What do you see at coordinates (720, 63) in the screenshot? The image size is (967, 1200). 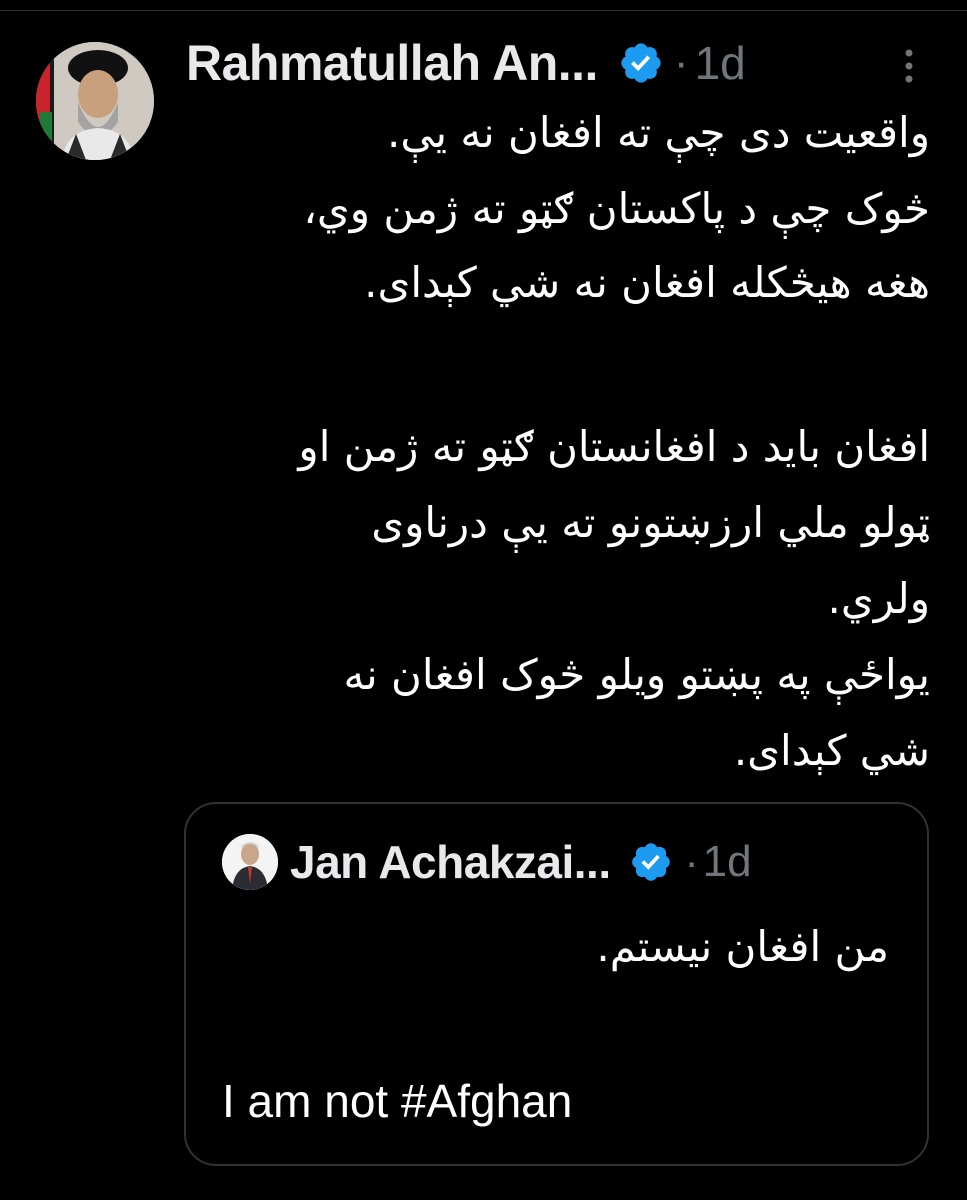 I see `tweet-timestamp: 1d` at bounding box center [720, 63].